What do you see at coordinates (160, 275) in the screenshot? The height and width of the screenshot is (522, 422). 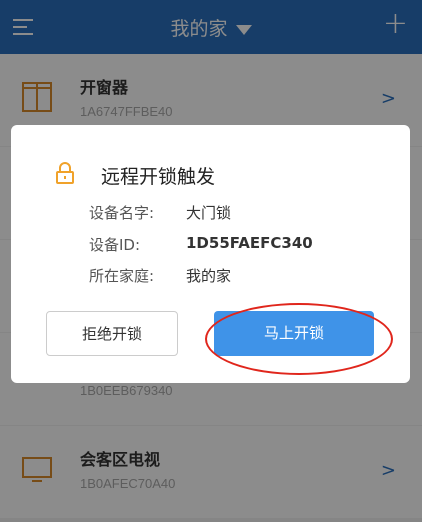 I see `home-row: 所在家庭: 我的家` at bounding box center [160, 275].